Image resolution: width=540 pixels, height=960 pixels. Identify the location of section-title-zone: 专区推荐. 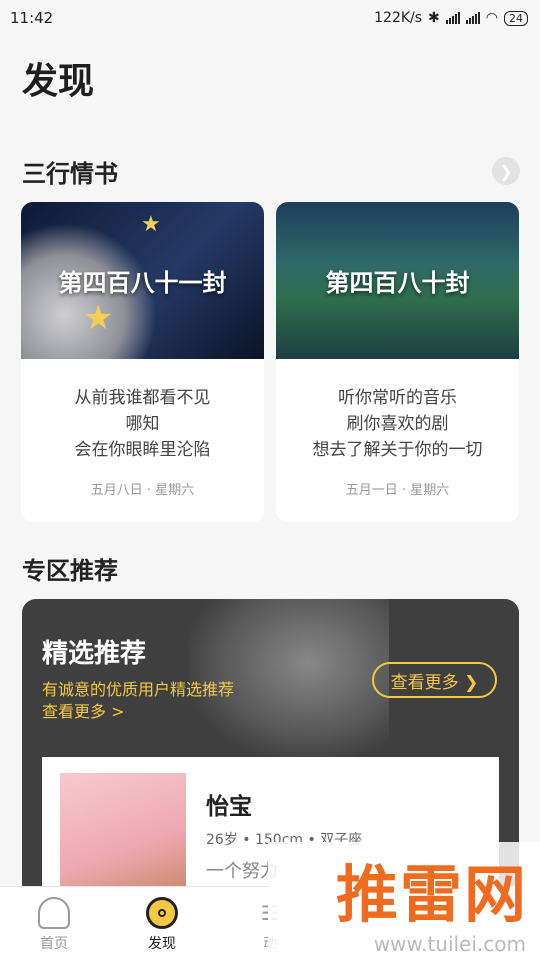
(70, 571).